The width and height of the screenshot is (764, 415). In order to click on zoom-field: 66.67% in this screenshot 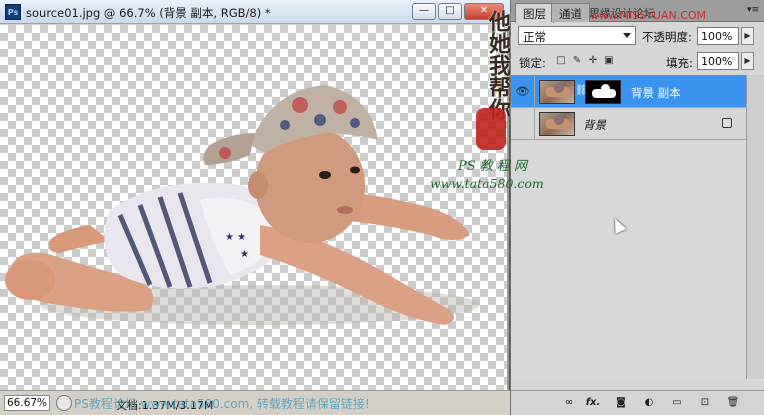, I will do `click(27, 403)`.